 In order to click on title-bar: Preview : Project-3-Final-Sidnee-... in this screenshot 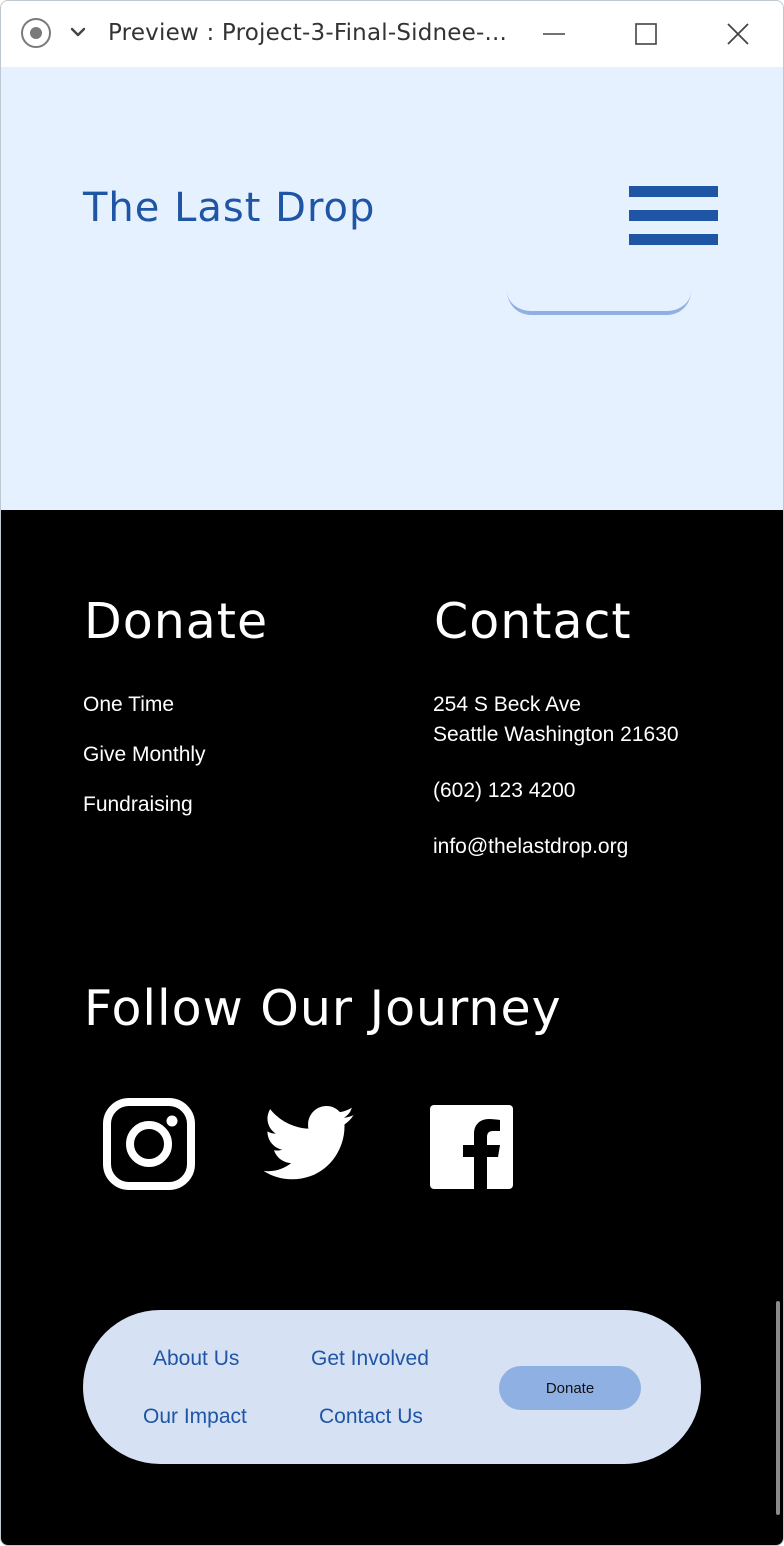, I will do `click(392, 34)`.